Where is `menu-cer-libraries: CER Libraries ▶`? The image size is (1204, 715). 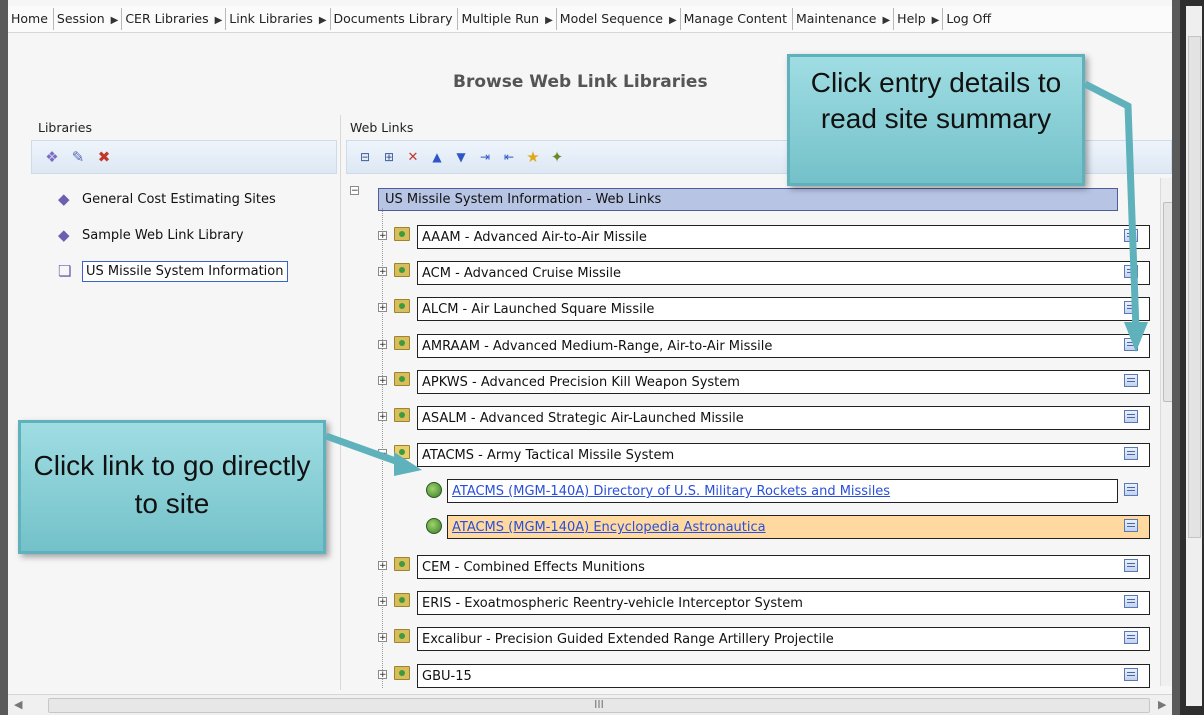 menu-cer-libraries: CER Libraries ▶ is located at coordinates (173, 19).